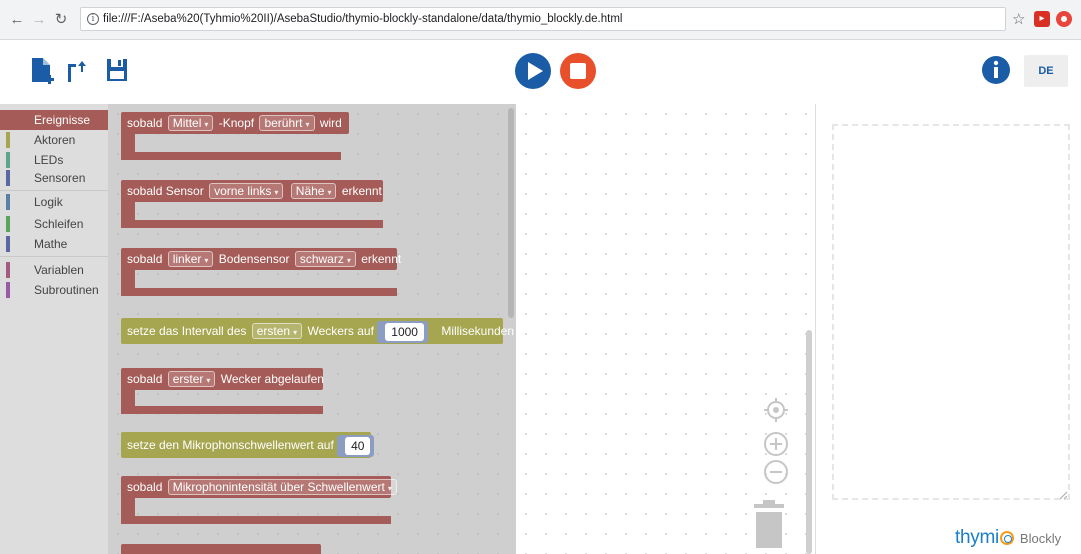 This screenshot has width=1081, height=554. Describe the element at coordinates (59, 270) in the screenshot. I see `category-label: Variablen` at that location.